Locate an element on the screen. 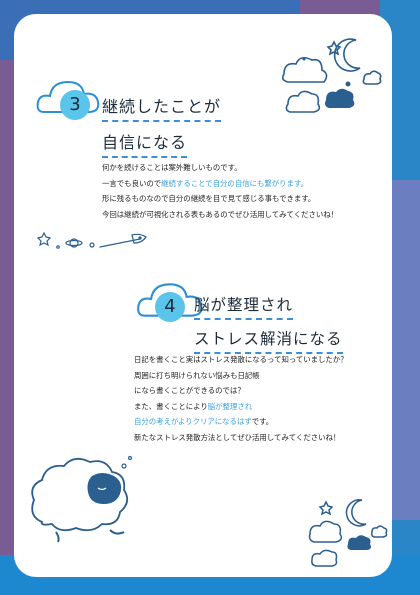 The height and width of the screenshot is (595, 420). section3-number-badge: 3 is located at coordinates (75, 105).